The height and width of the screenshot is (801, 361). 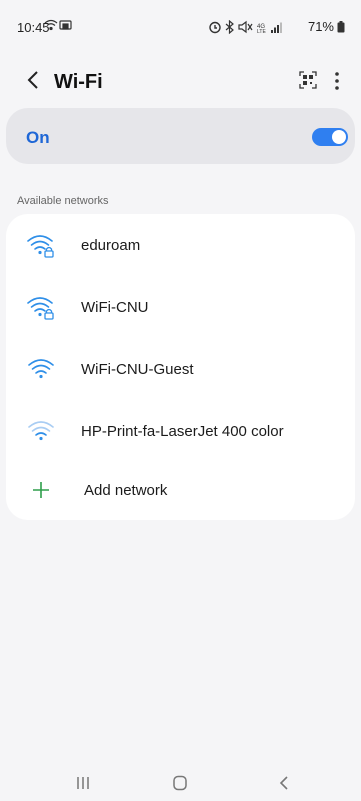 What do you see at coordinates (308, 80) in the screenshot?
I see `qr-scan-icon` at bounding box center [308, 80].